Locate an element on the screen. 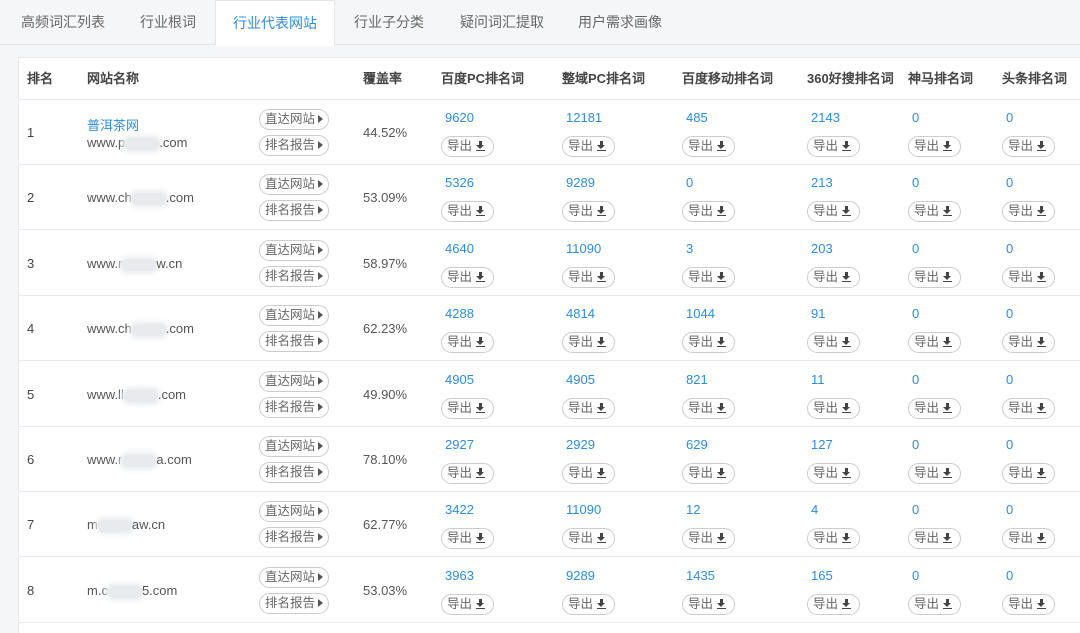 This screenshot has height=633, width=1080. whole-domain-pc-count: 4814 is located at coordinates (580, 313).